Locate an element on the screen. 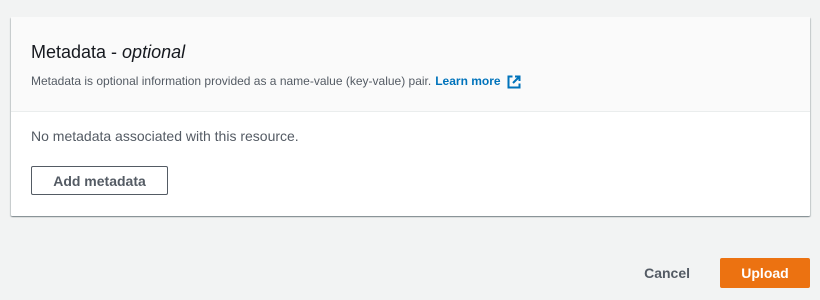 The image size is (820, 300). metadata-title-text: Metadata - is located at coordinates (77, 52).